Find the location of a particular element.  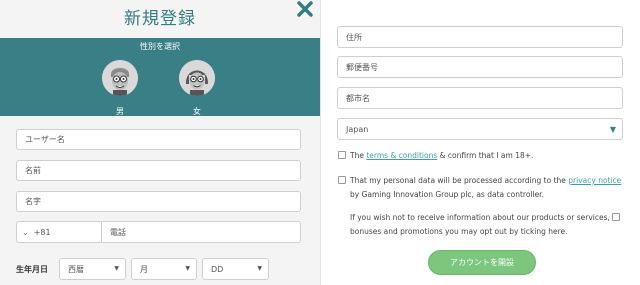

gender-label: 性別を選択 is located at coordinates (160, 46).